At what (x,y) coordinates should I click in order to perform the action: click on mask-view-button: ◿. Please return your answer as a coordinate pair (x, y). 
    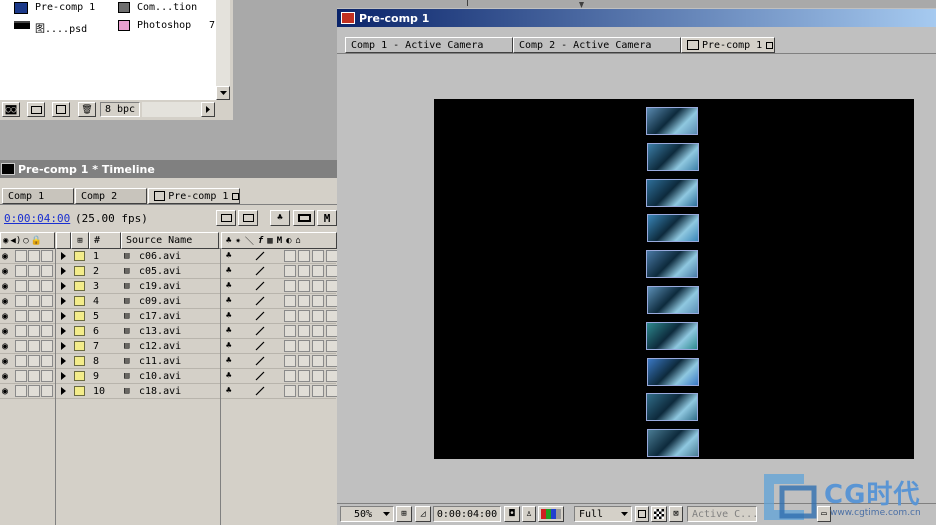
    Looking at the image, I should click on (423, 514).